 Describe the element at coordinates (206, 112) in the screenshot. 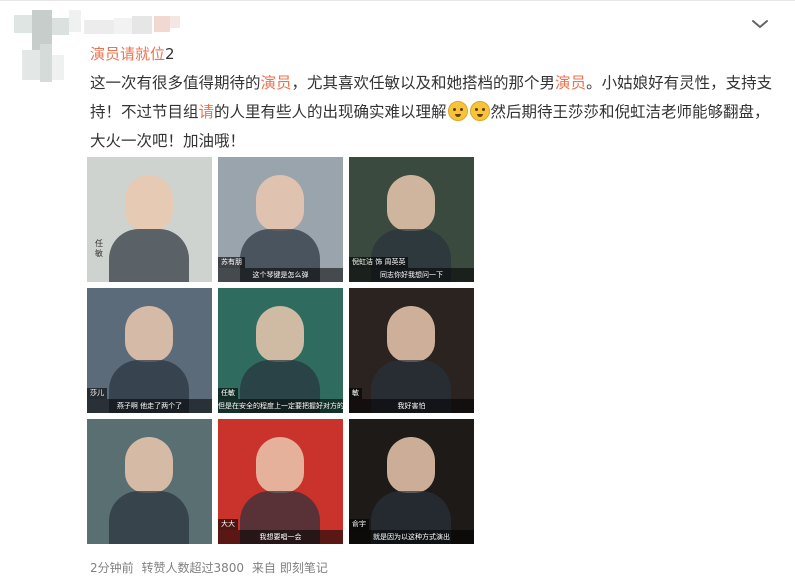

I see `highlight-keyword: 请` at that location.